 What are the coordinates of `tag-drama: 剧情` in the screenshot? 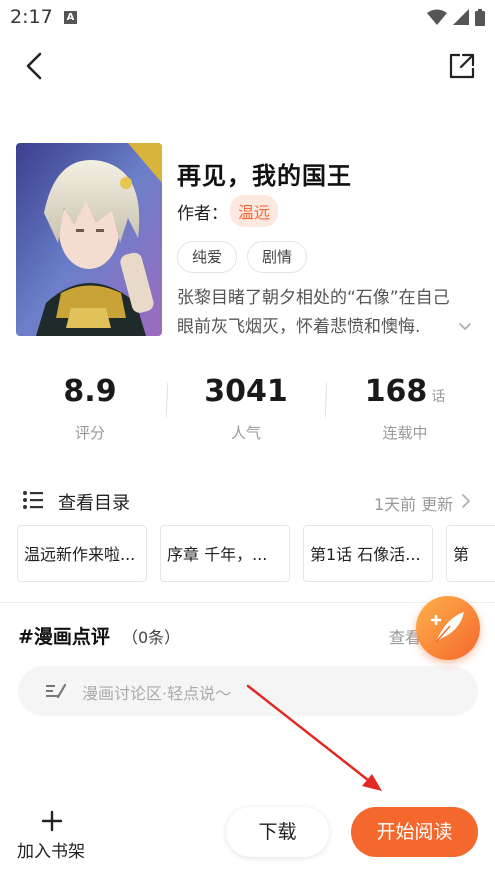 It's located at (277, 257).